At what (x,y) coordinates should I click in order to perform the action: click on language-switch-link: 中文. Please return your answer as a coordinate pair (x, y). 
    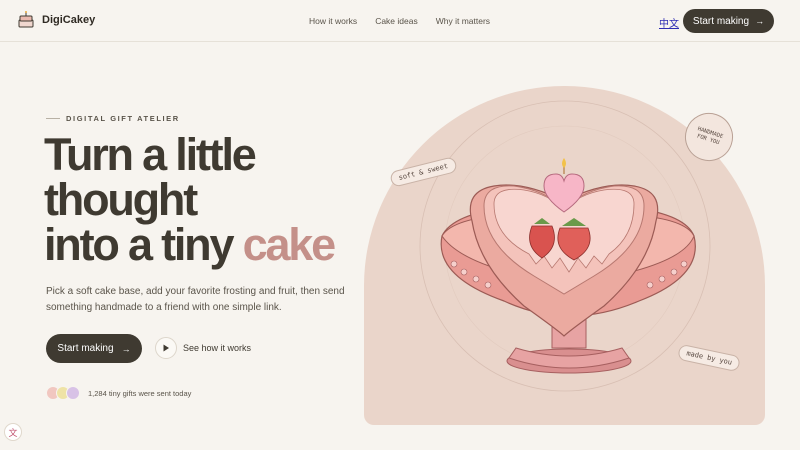
    Looking at the image, I should click on (669, 22).